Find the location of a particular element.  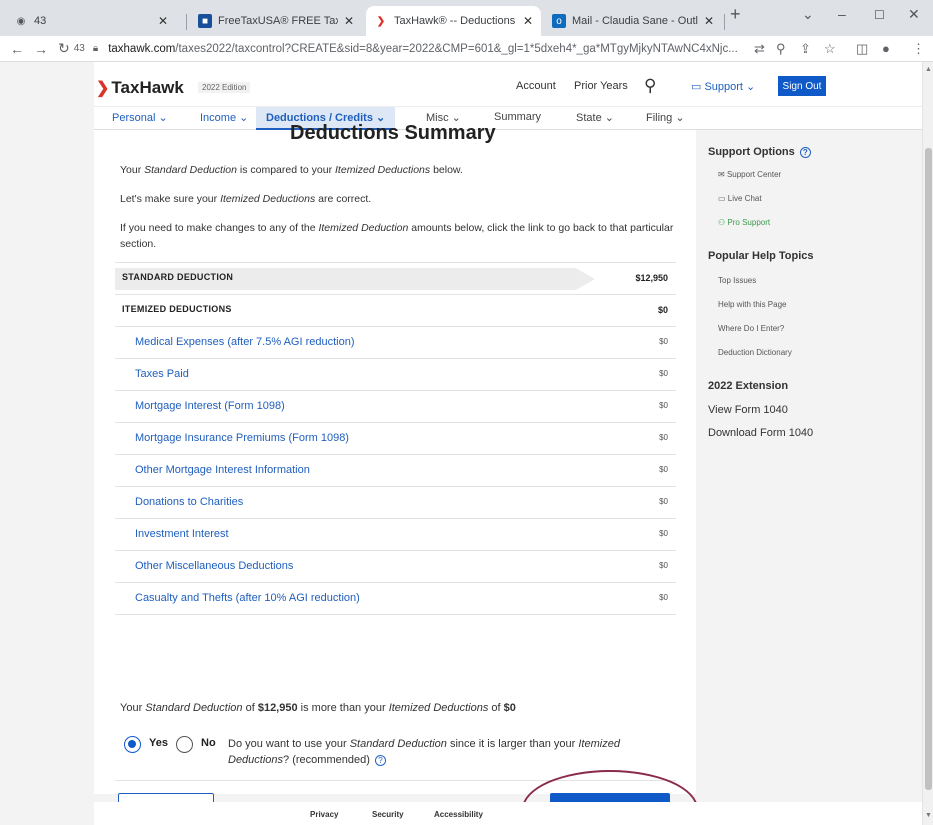

zoom-icon: ⚲ is located at coordinates (781, 49).